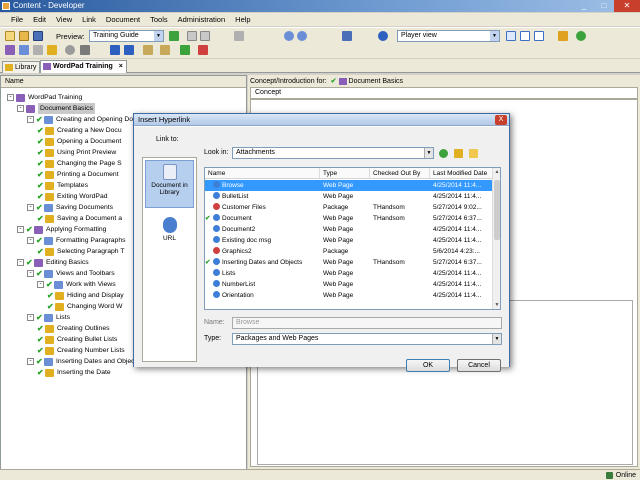 The height and width of the screenshot is (480, 640). Describe the element at coordinates (539, 36) in the screenshot. I see `layout-grid-icon` at that location.